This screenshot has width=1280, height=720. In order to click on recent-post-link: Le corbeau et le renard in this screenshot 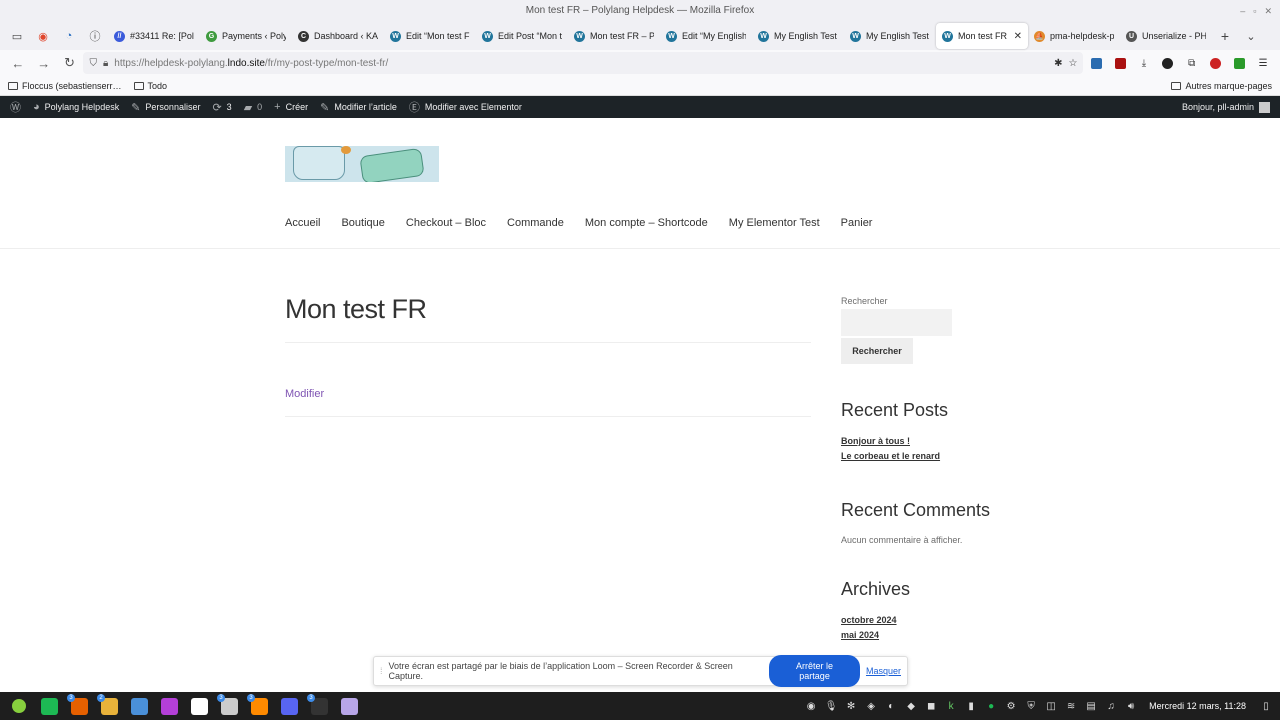, I will do `click(936, 456)`.